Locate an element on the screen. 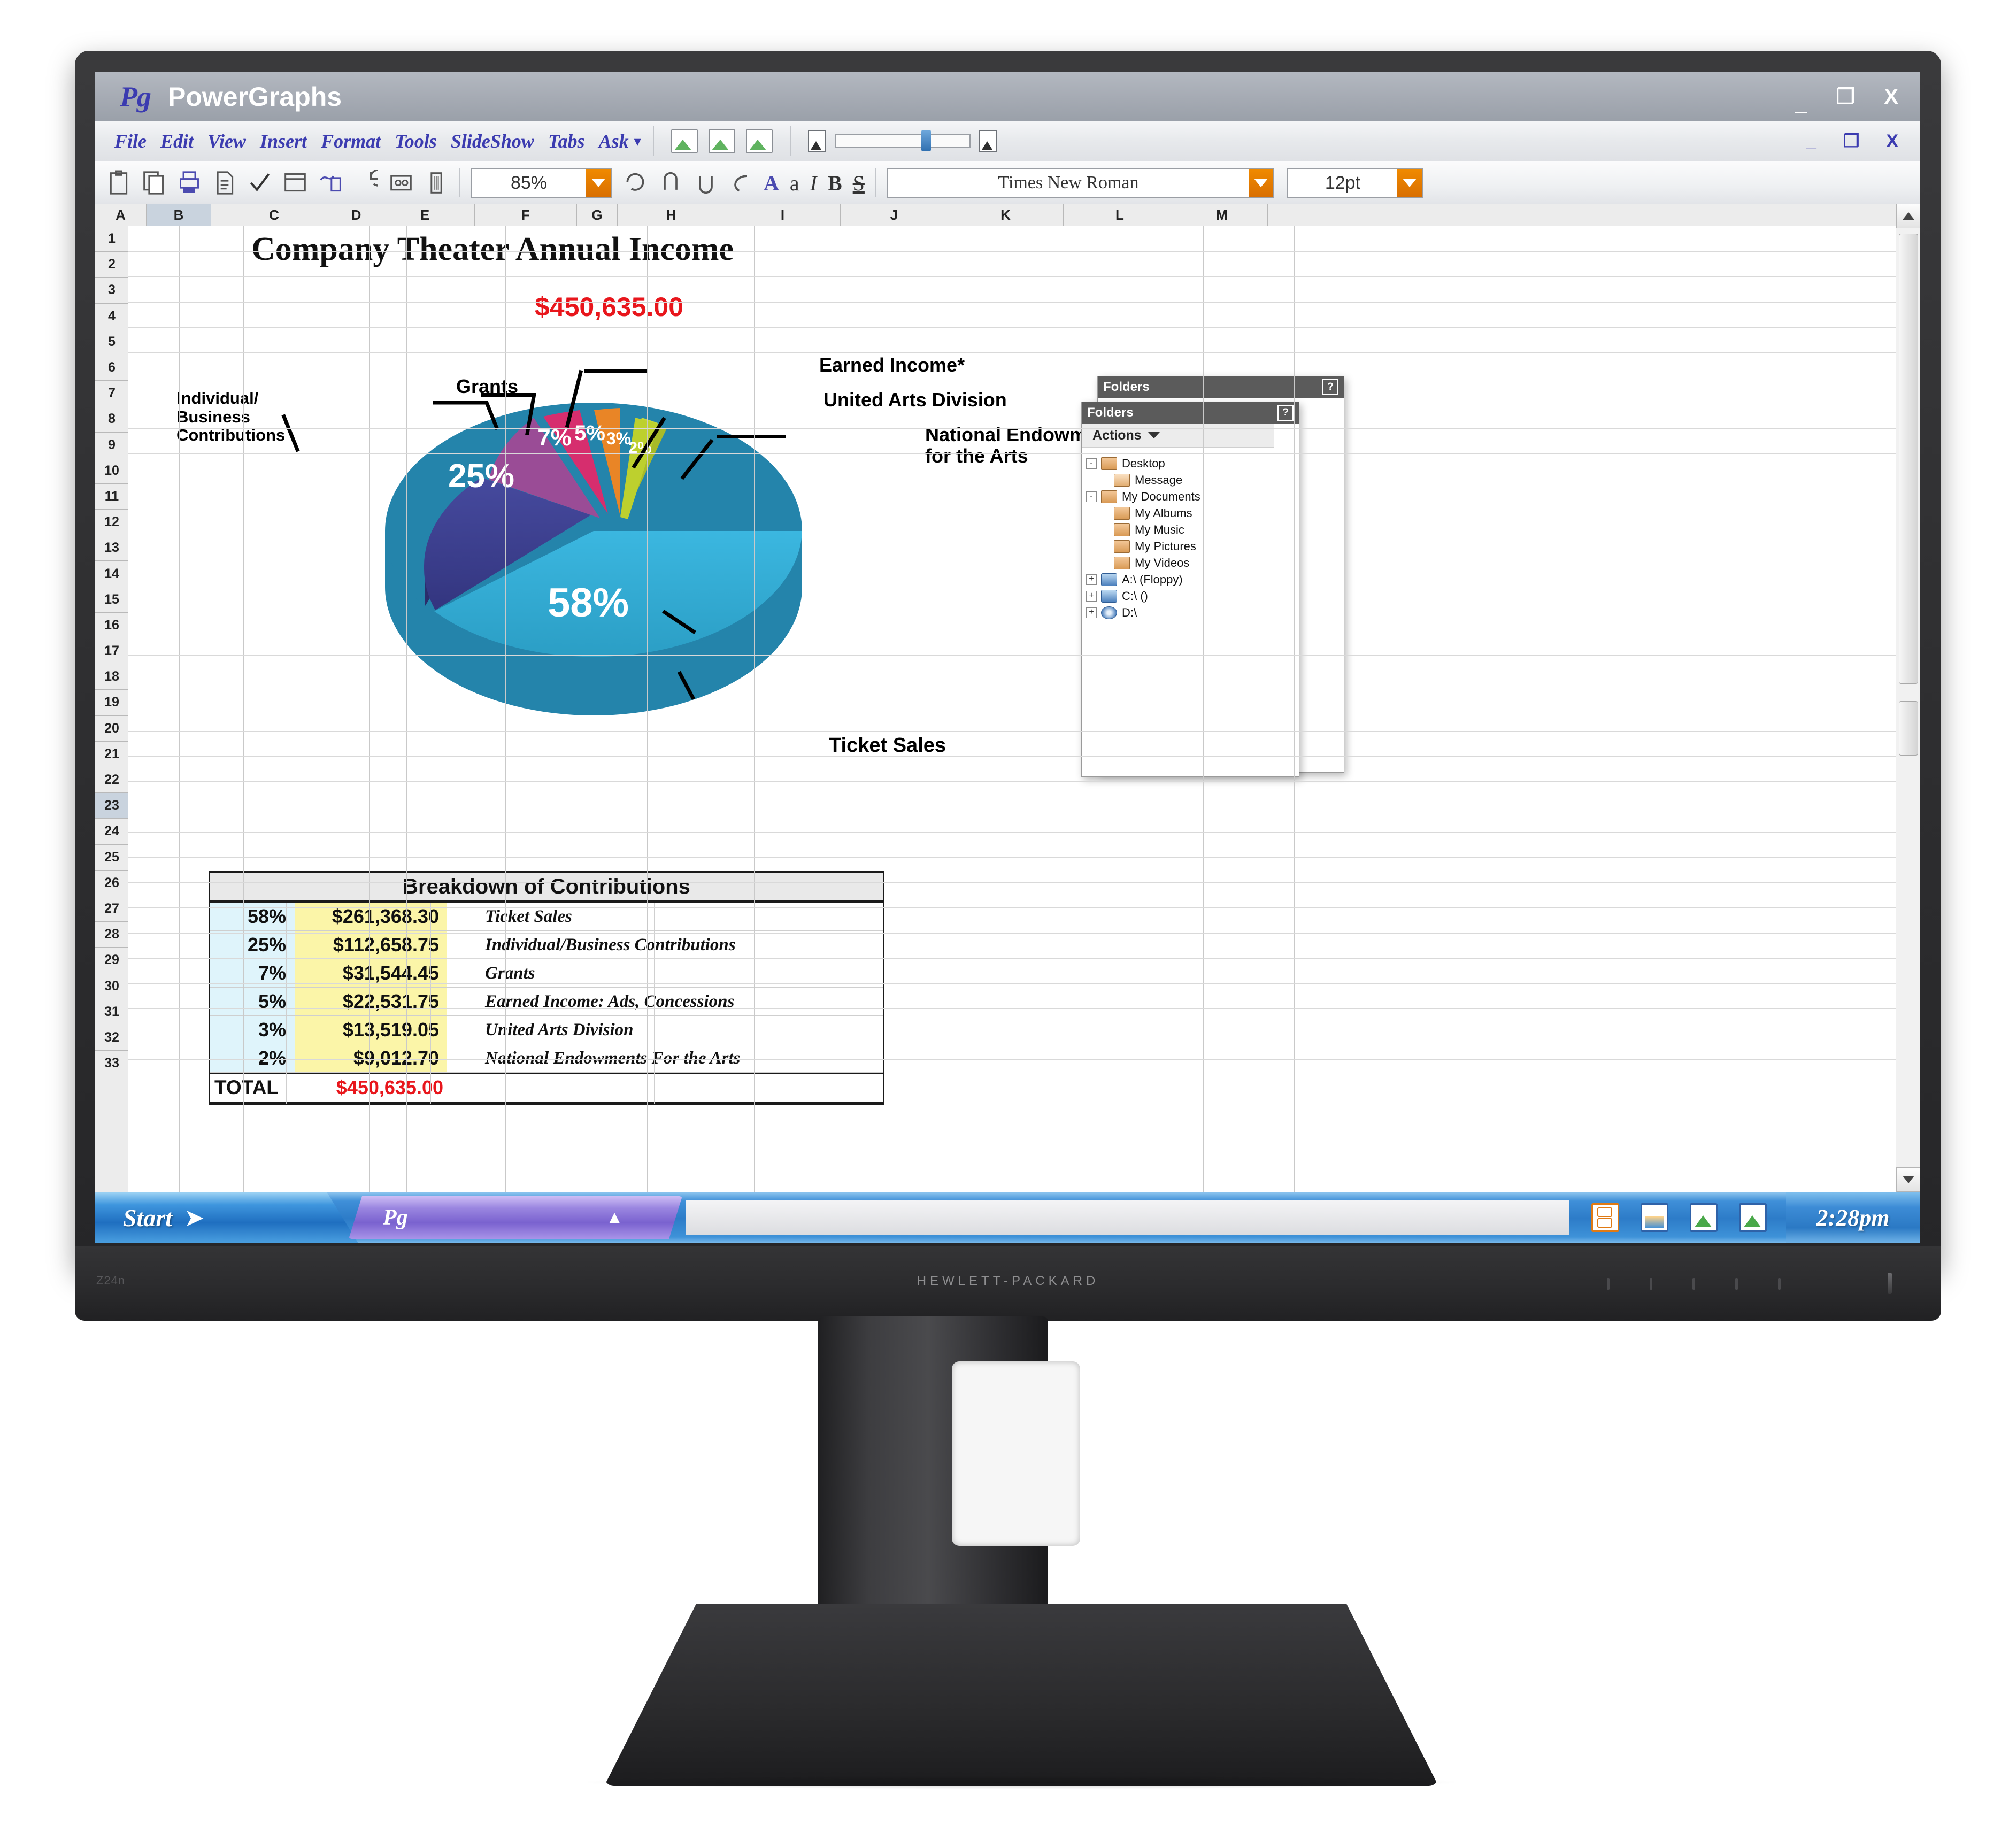 Image resolution: width=2009 pixels, height=1848 pixels. row-header-12: 12 is located at coordinates (111, 523).